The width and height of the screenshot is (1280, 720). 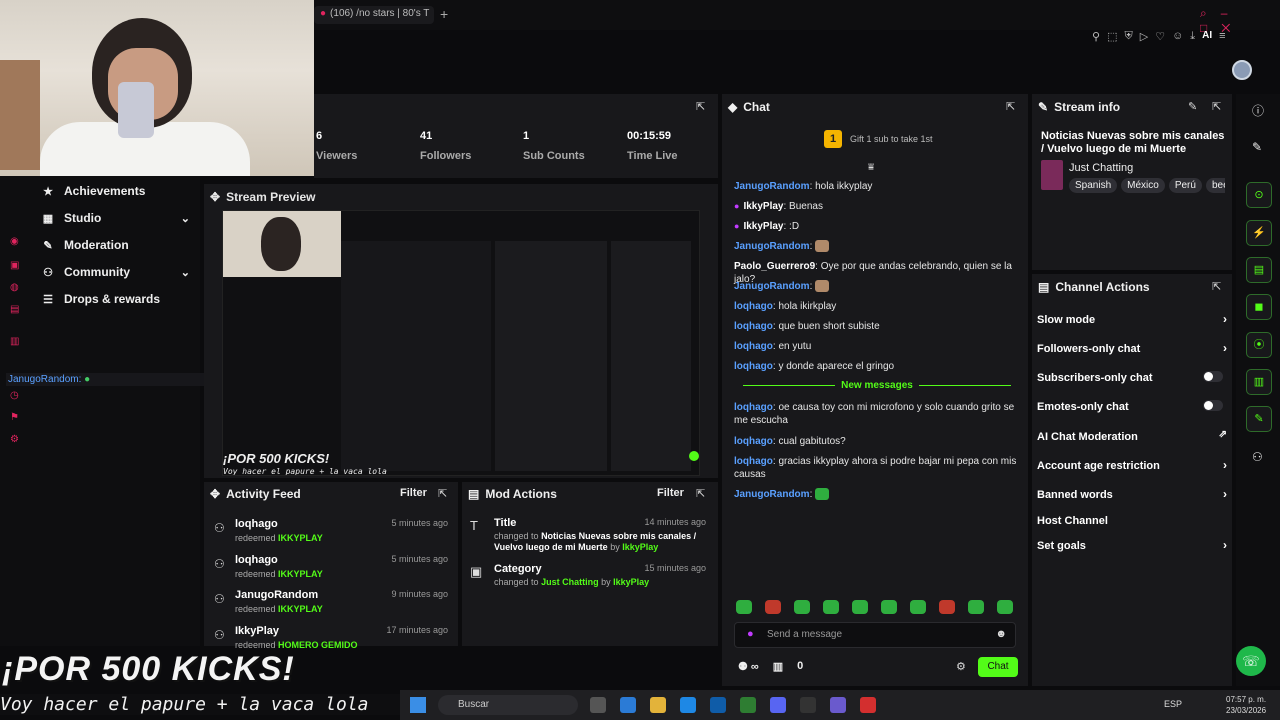 What do you see at coordinates (508, 705) in the screenshot?
I see `taskbar-search: Buscar` at bounding box center [508, 705].